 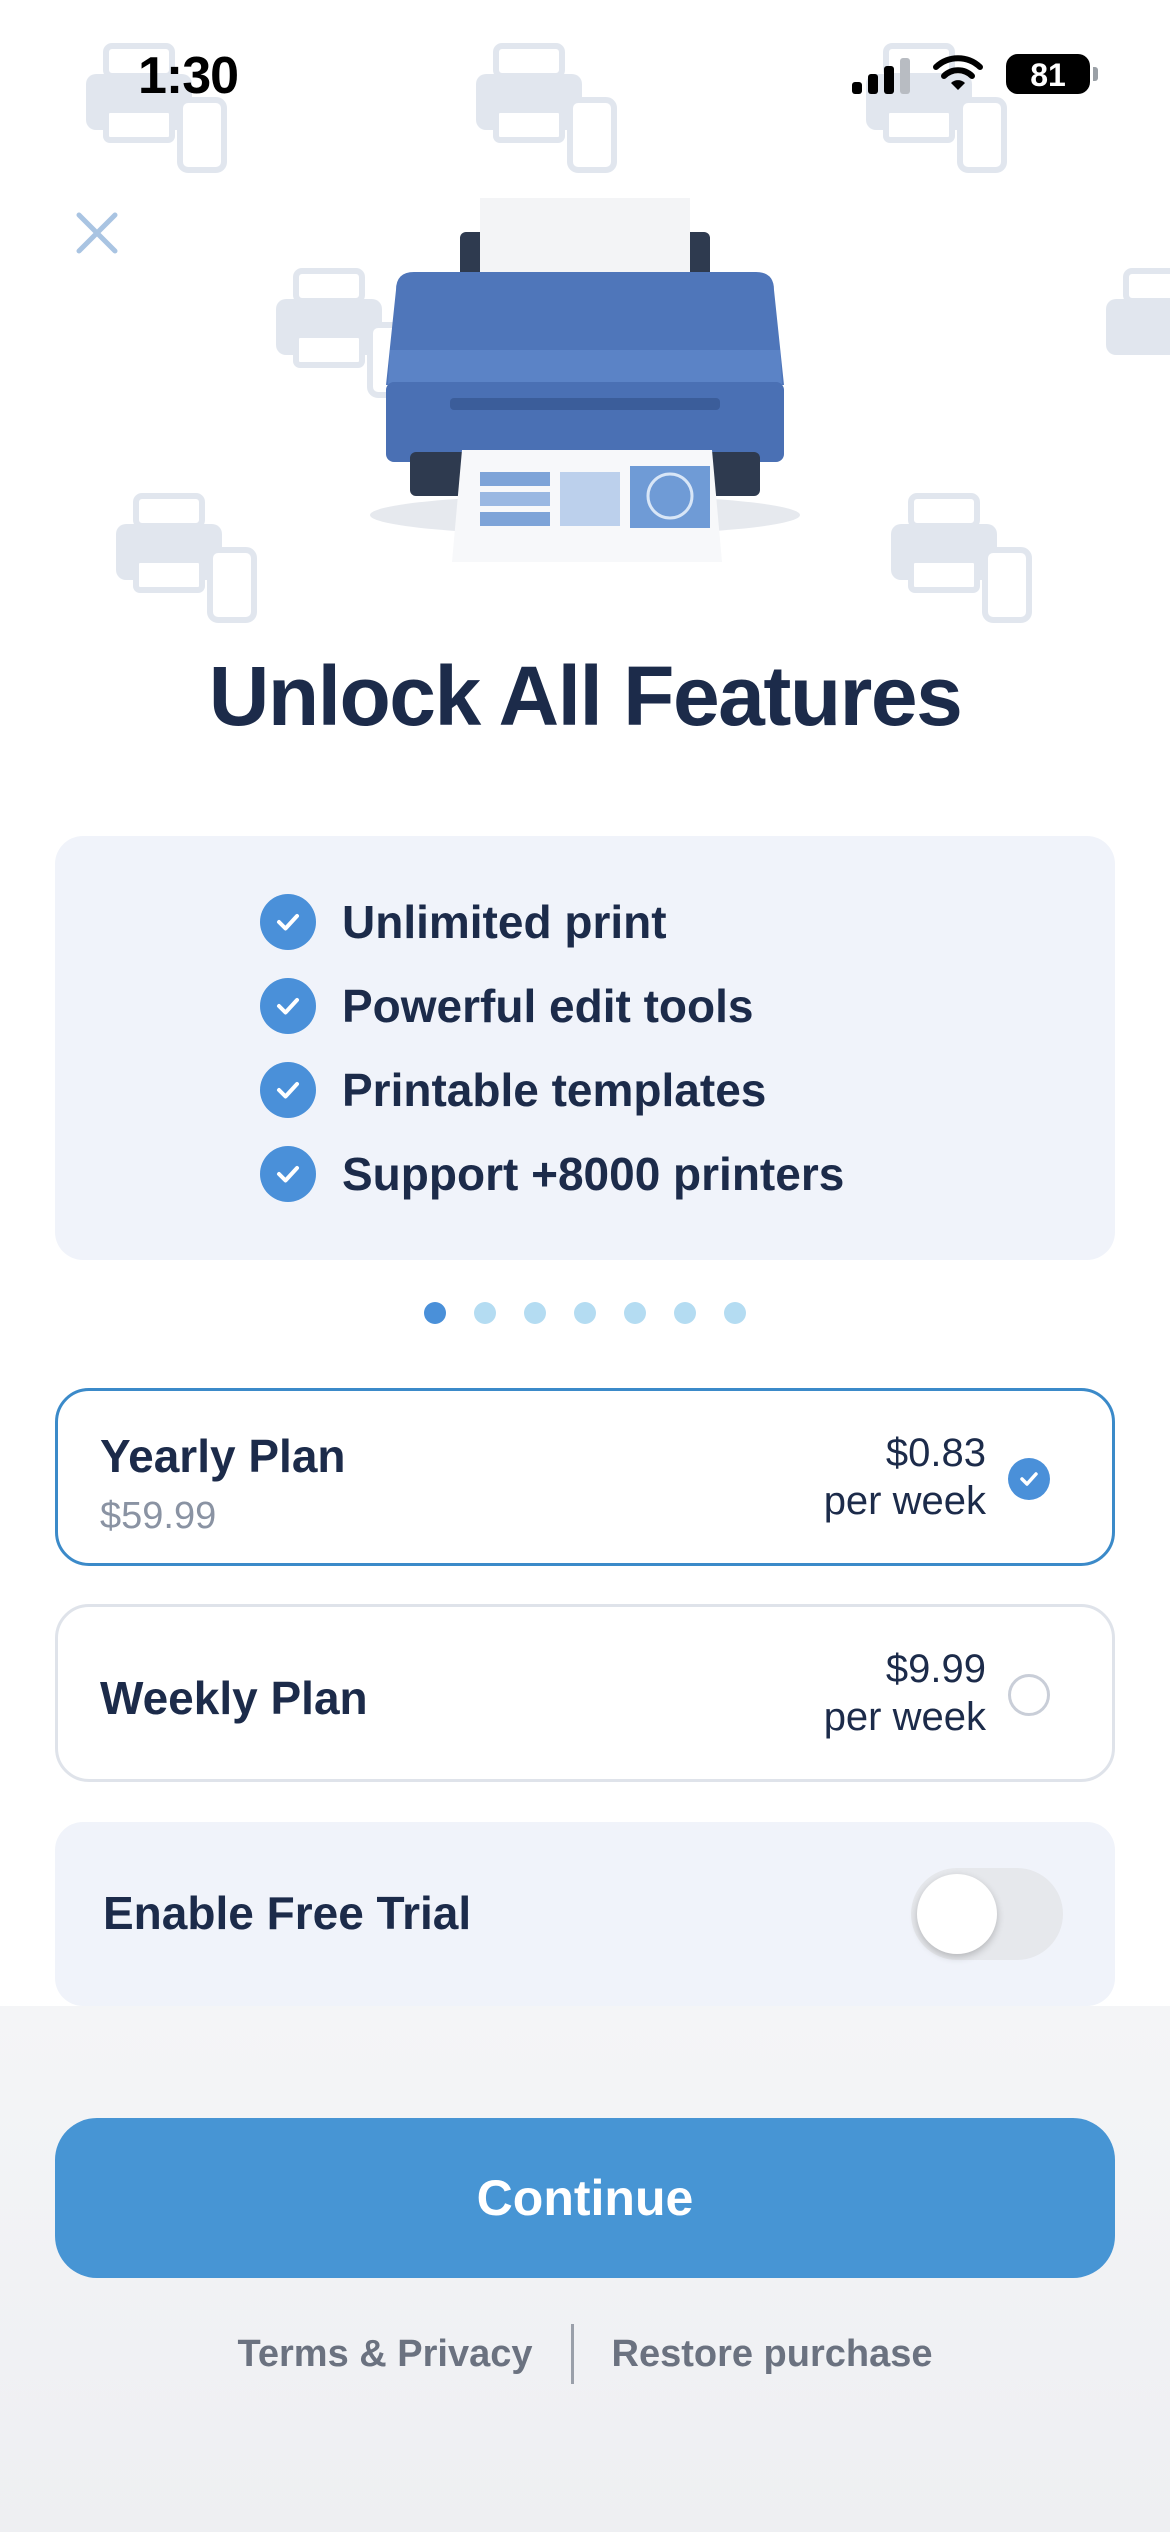 What do you see at coordinates (881, 74) in the screenshot?
I see `cellular-signal-icon` at bounding box center [881, 74].